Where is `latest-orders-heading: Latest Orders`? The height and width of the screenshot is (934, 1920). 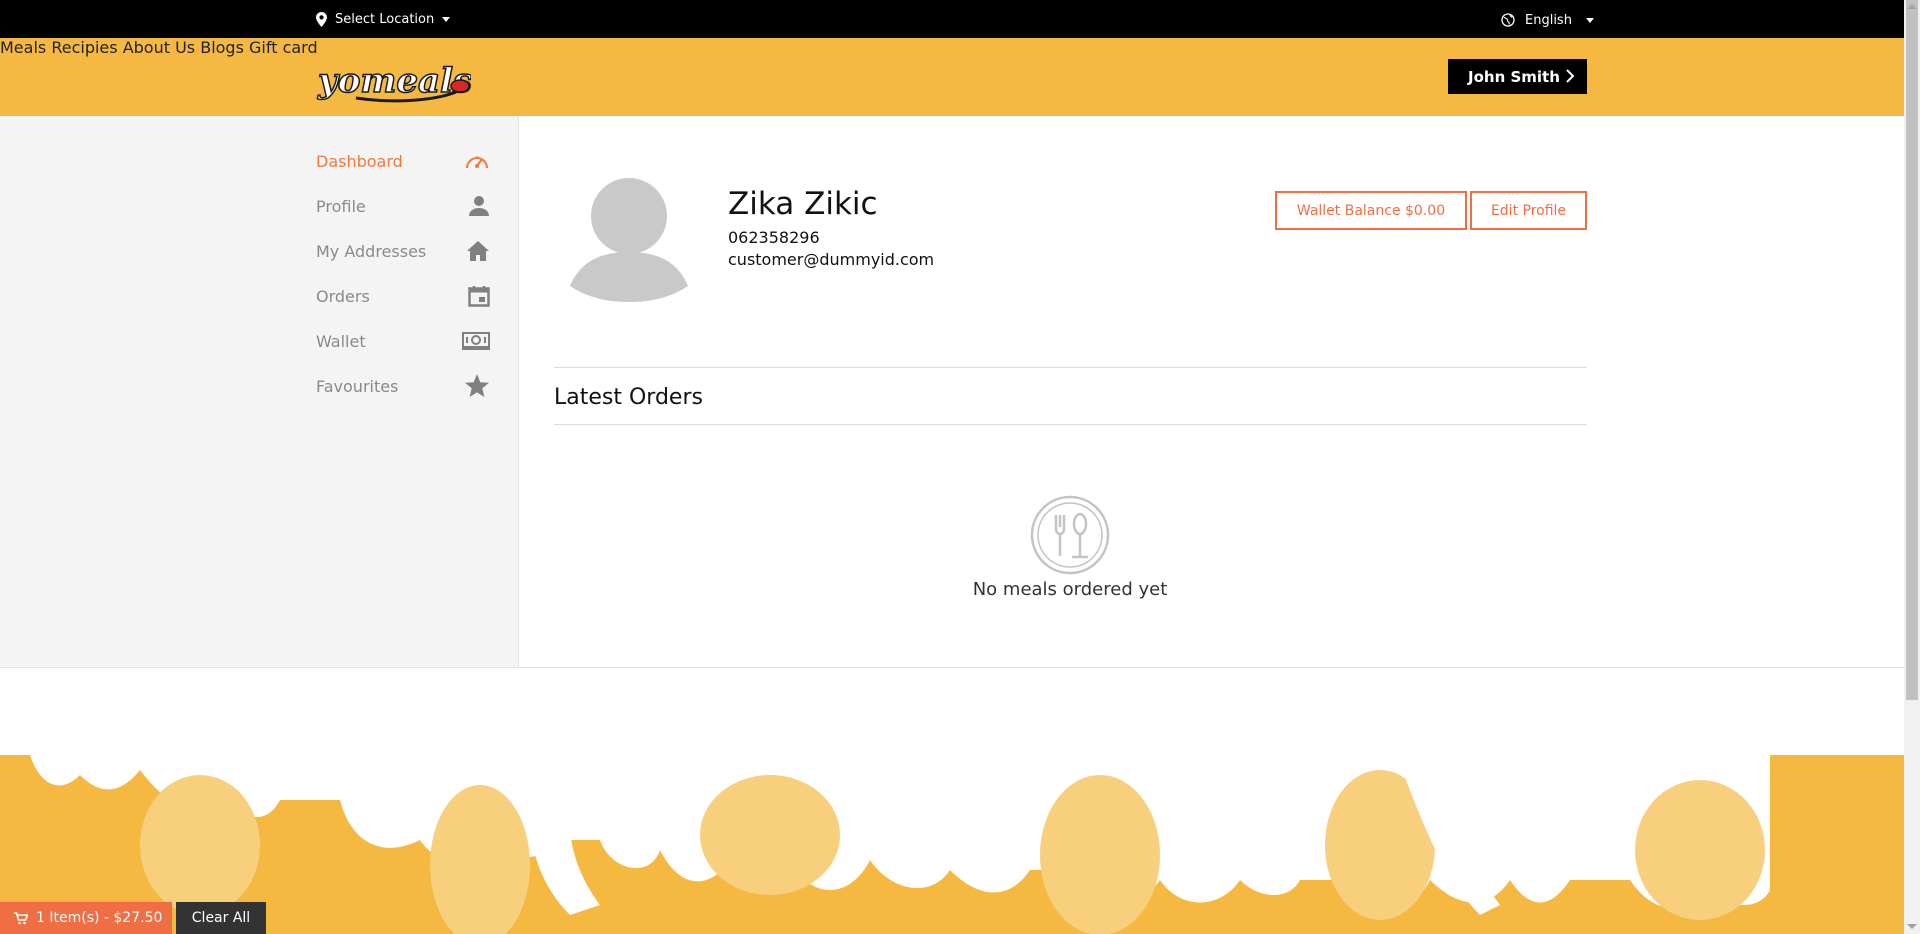
latest-orders-heading: Latest Orders is located at coordinates (628, 397).